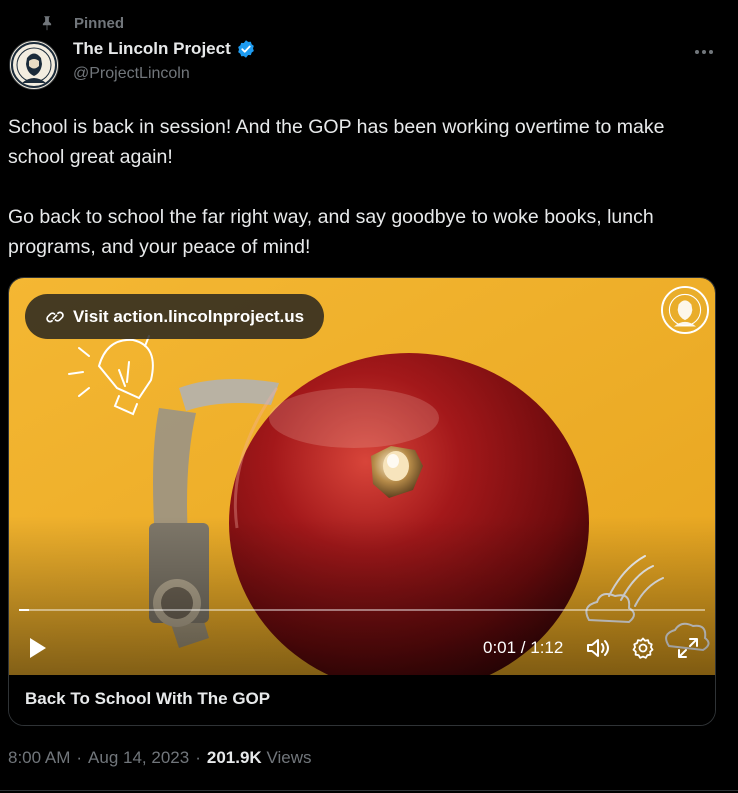 This screenshot has height=793, width=738. What do you see at coordinates (362, 610) in the screenshot?
I see `video-progress-bar` at bounding box center [362, 610].